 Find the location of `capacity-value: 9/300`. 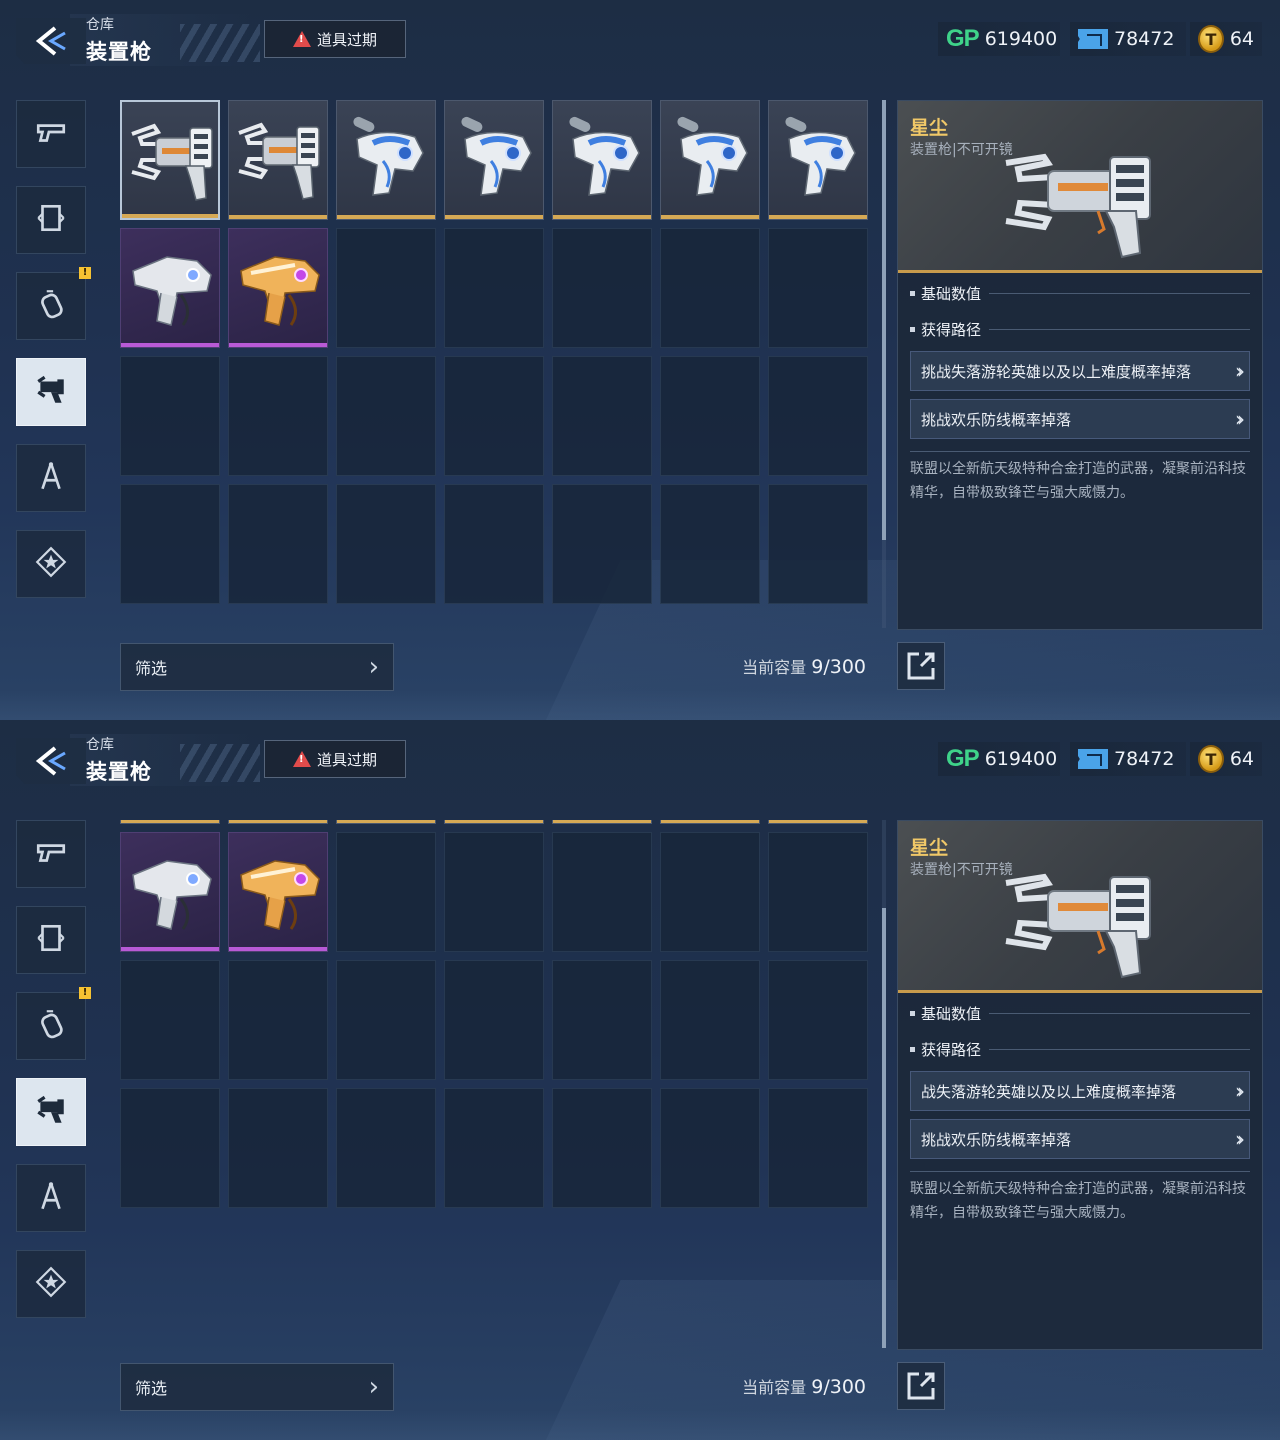

capacity-value: 9/300 is located at coordinates (838, 667).